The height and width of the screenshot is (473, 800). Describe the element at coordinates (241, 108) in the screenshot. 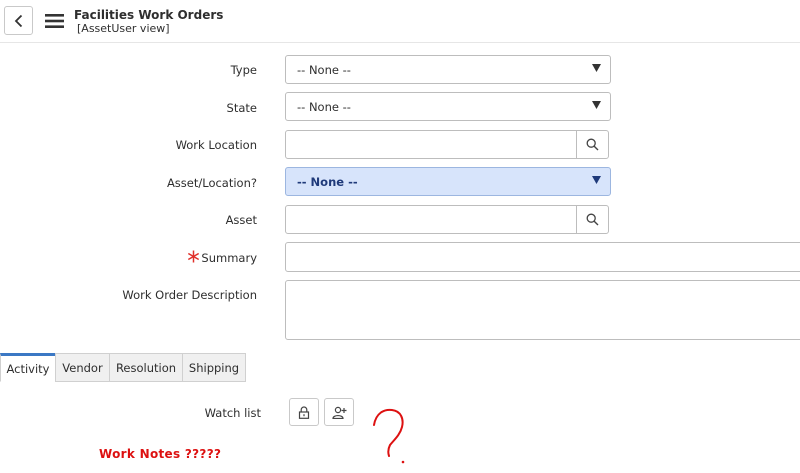

I see `state-label: State` at that location.